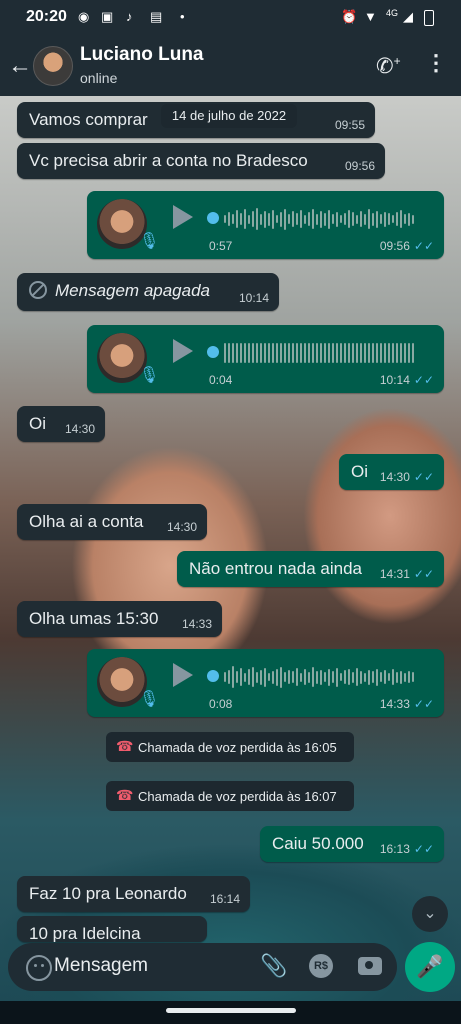  Describe the element at coordinates (156, 16) in the screenshot. I see `messages-notification-icon: ▤` at that location.